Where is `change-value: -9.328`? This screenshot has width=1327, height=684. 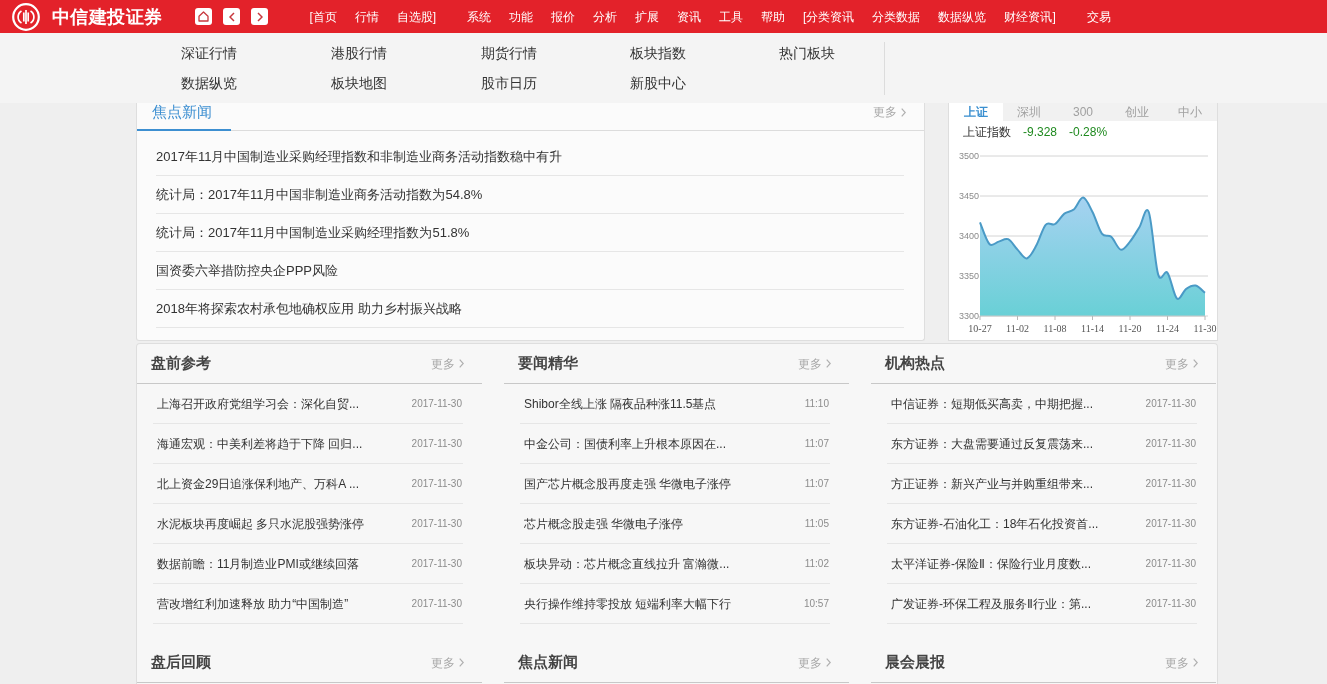 change-value: -9.328 is located at coordinates (1040, 132).